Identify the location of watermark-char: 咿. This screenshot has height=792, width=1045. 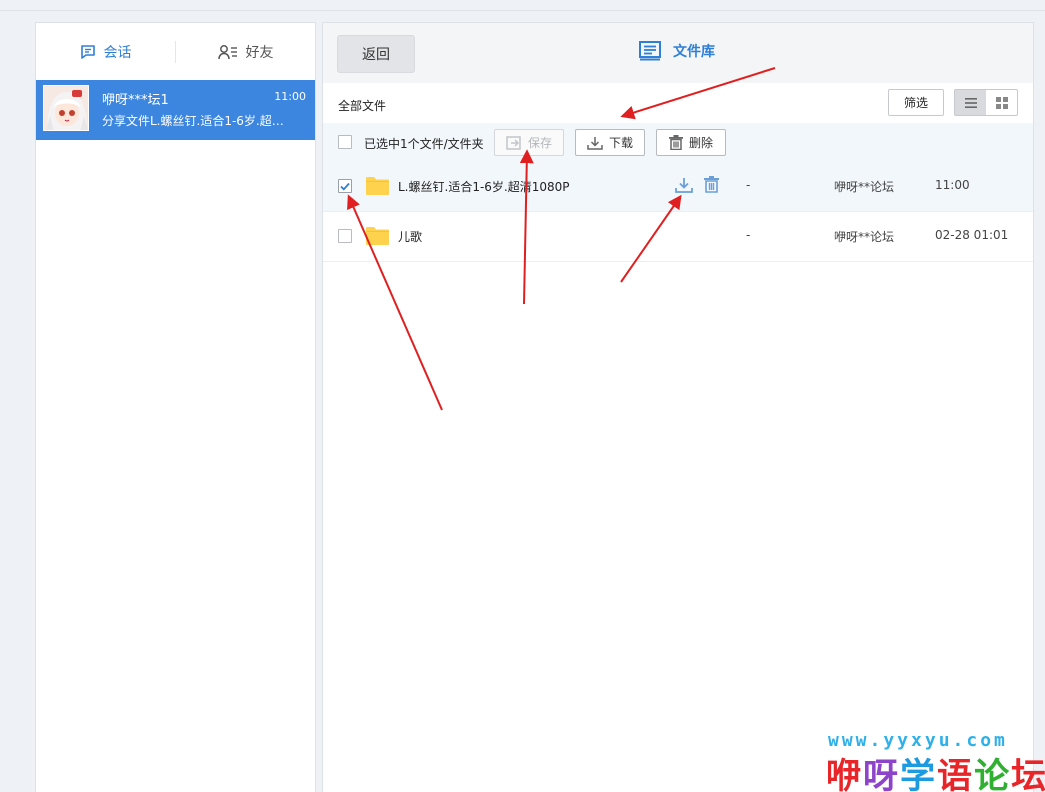
(845, 774).